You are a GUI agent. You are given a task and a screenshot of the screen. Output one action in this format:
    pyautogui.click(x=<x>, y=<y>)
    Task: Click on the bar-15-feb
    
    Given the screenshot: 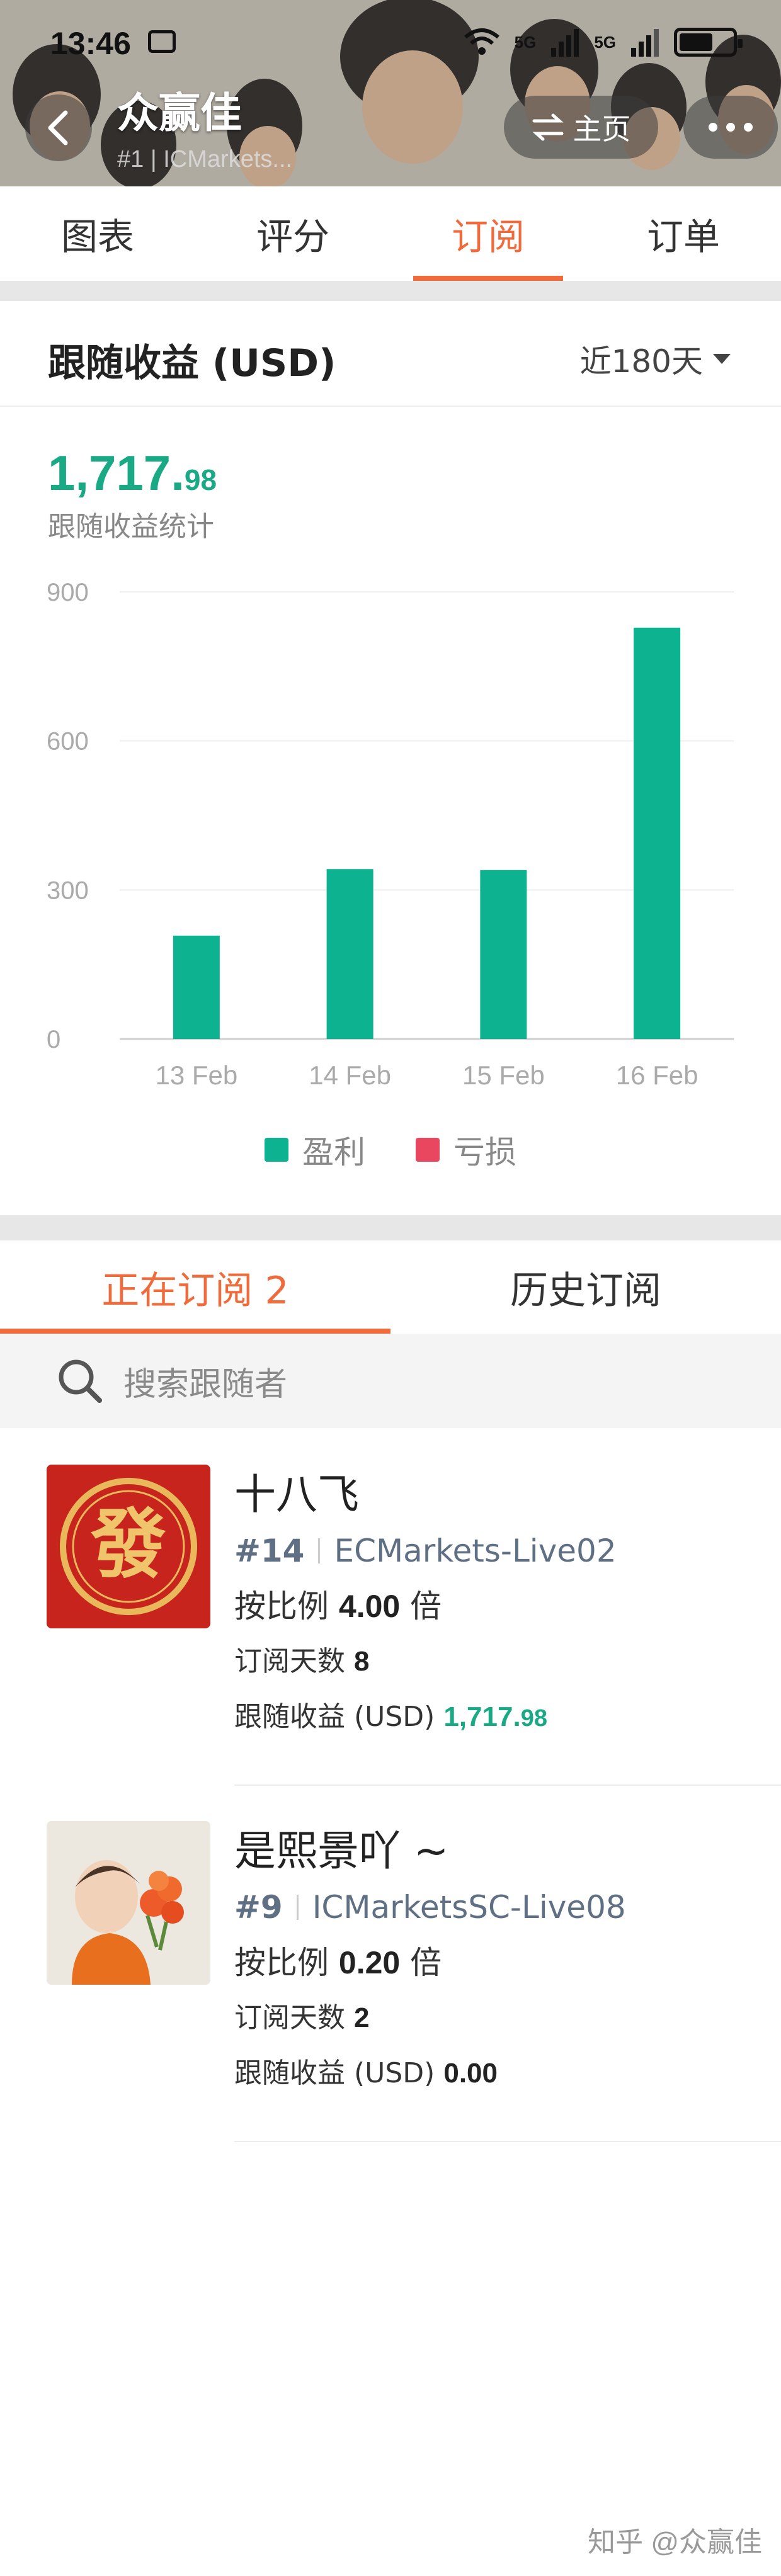 What is the action you would take?
    pyautogui.click(x=503, y=954)
    